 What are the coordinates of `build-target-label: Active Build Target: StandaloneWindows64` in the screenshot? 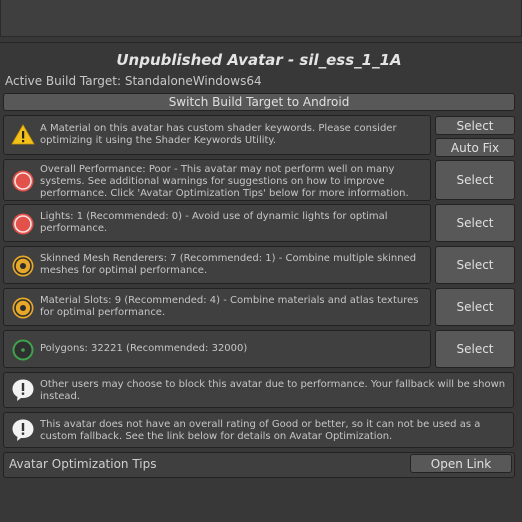 It's located at (133, 81).